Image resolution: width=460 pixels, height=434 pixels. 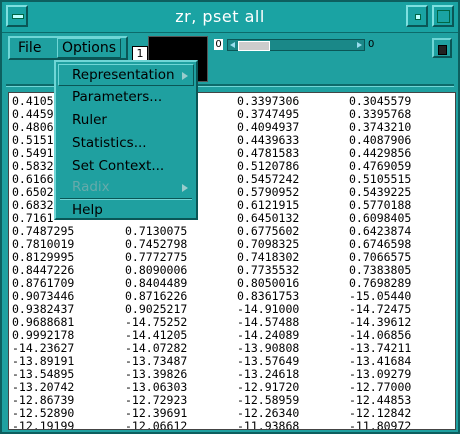 What do you see at coordinates (185, 76) in the screenshot?
I see `submenu-arrow-icon` at bounding box center [185, 76].